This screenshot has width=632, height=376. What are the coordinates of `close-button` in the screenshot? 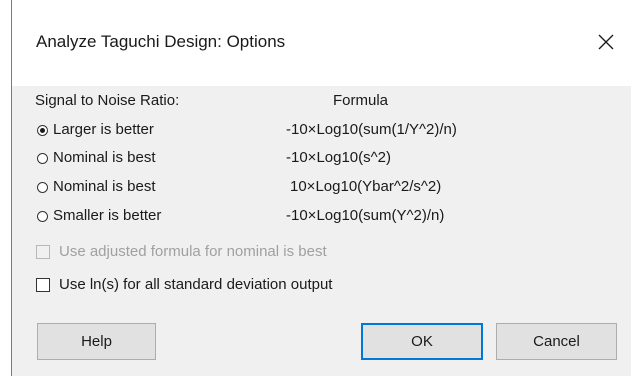 It's located at (606, 42).